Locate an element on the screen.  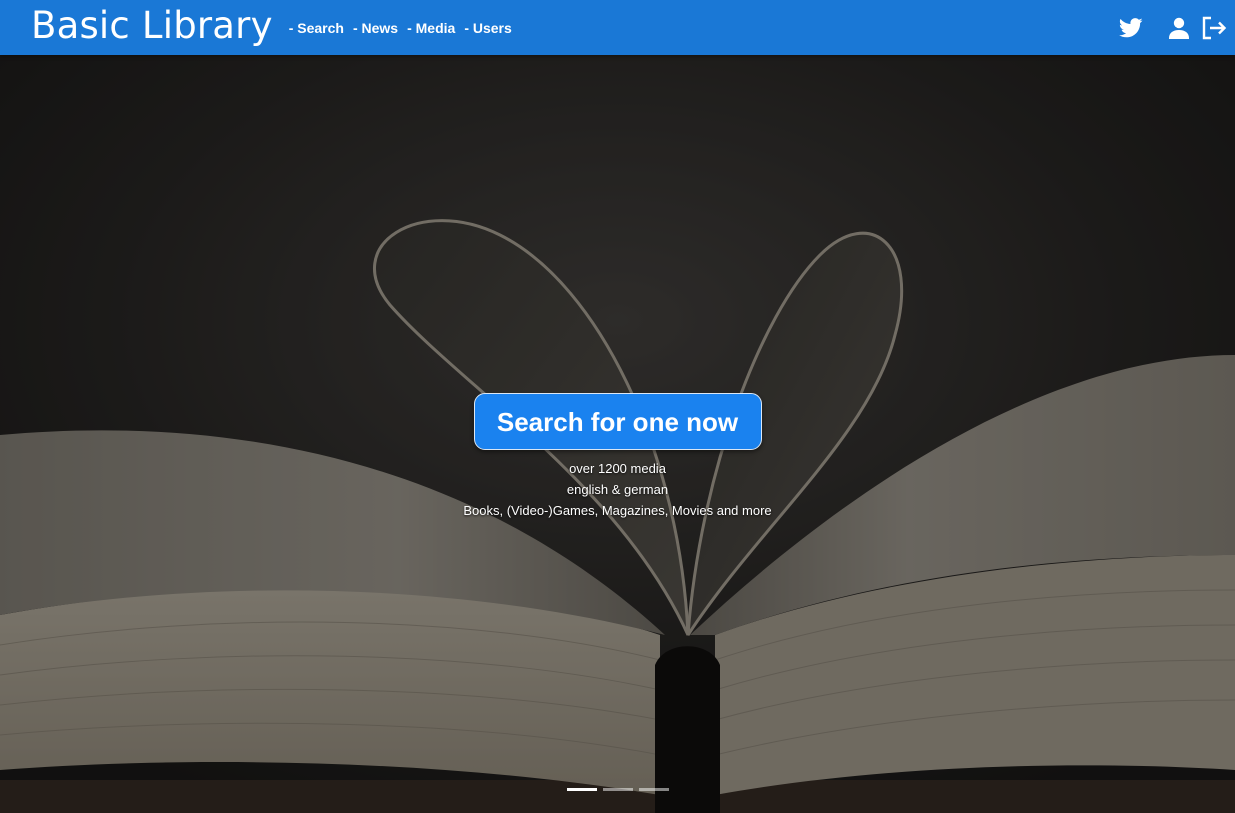
carousel-indicators is located at coordinates (617, 789).